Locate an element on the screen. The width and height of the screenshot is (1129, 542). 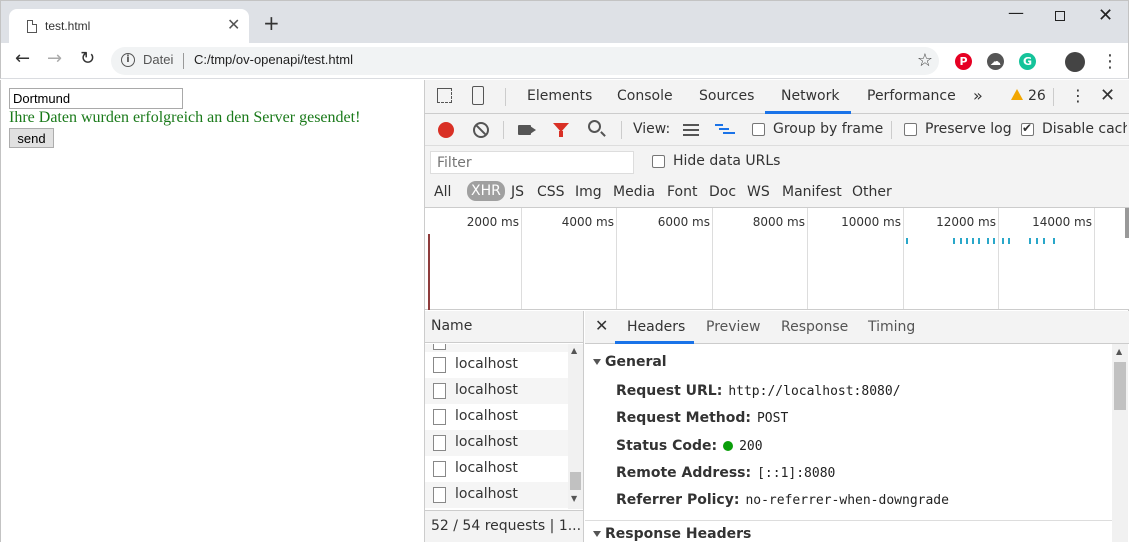
detail-scrollbar: ▲ is located at coordinates (1120, 443).